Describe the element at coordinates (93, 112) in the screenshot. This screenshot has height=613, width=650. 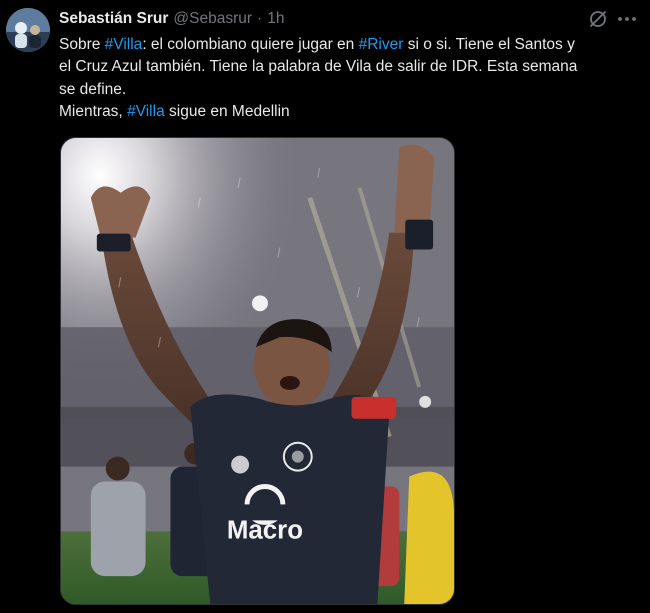
I see `text-segment: Mientras,` at that location.